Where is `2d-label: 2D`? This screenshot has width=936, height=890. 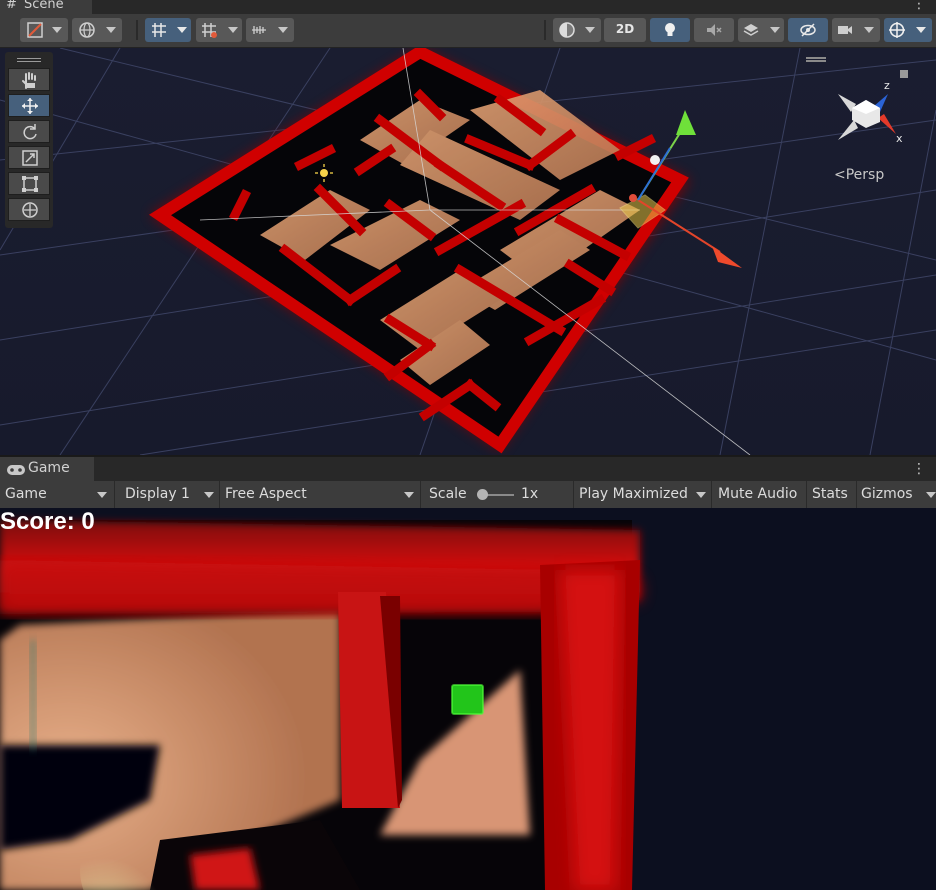
2d-label: 2D is located at coordinates (625, 29).